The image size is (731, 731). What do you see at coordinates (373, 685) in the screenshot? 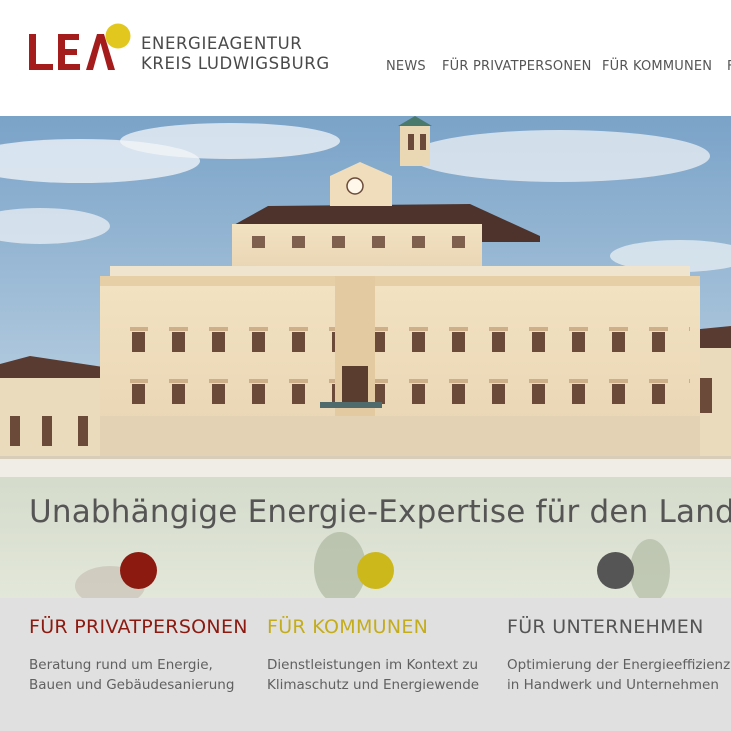
I see `section-desc-line: Klimaschutz und Energiewende` at bounding box center [373, 685].